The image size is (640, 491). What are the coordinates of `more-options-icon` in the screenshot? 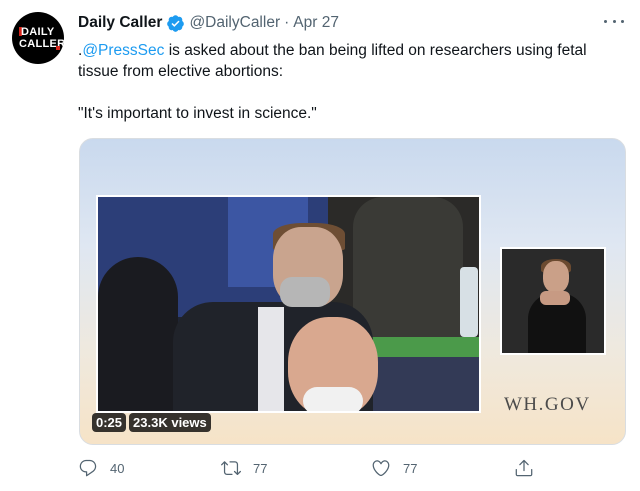 It's located at (614, 21).